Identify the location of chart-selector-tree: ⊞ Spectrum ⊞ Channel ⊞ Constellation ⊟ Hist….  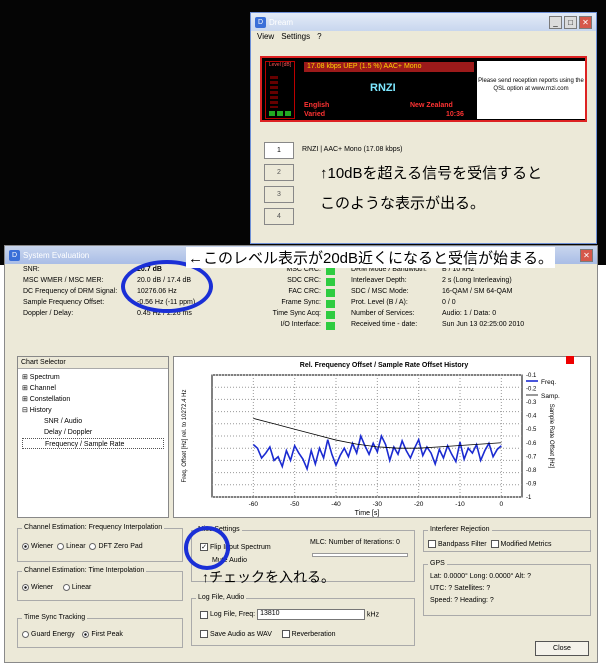
(93, 410).